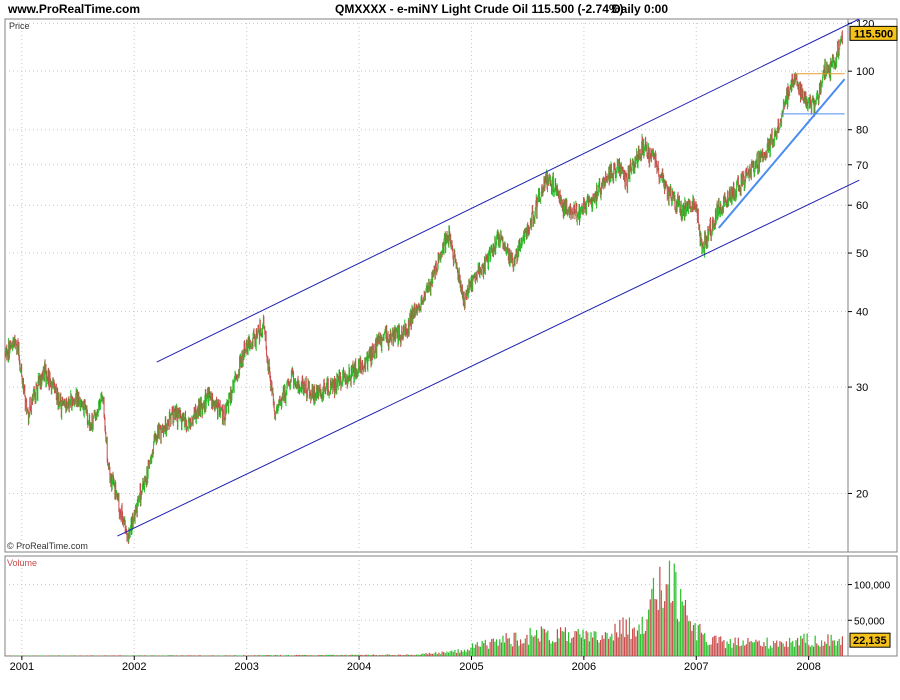  What do you see at coordinates (696, 667) in the screenshot?
I see `x-tick-label: 2007` at bounding box center [696, 667].